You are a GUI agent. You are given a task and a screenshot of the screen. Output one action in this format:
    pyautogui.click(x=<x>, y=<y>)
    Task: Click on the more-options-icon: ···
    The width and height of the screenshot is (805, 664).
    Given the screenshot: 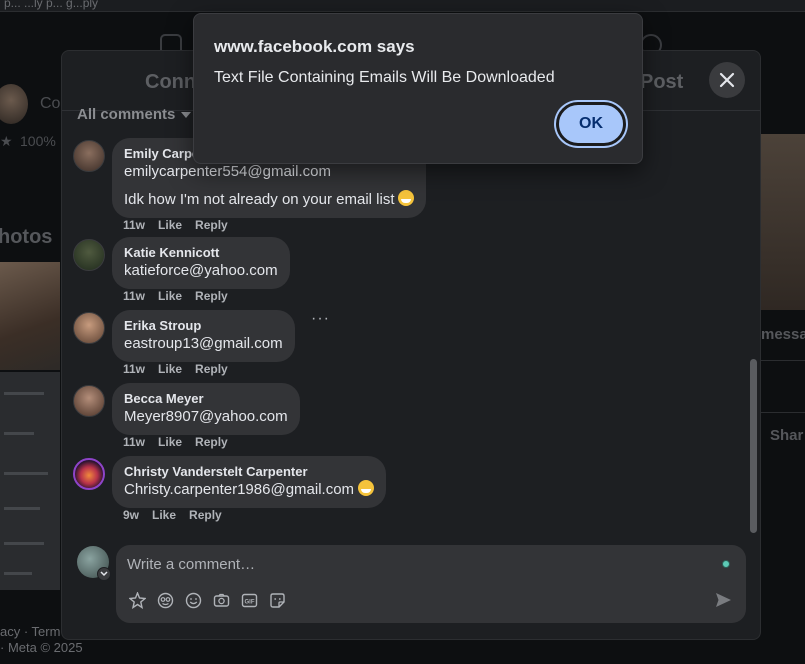 What is the action you would take?
    pyautogui.click(x=320, y=319)
    